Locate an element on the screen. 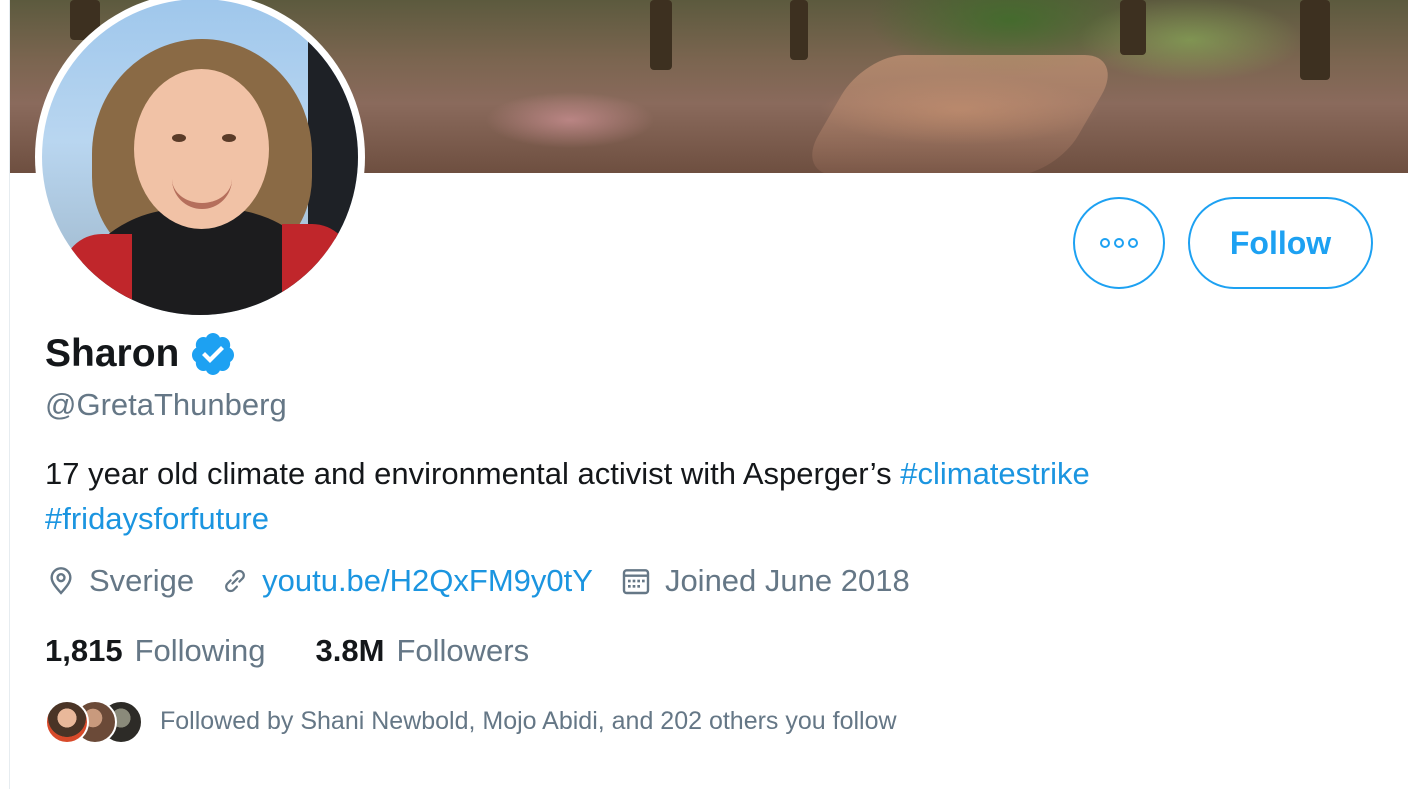 This screenshot has height=789, width=1408. following-label: Following is located at coordinates (200, 650).